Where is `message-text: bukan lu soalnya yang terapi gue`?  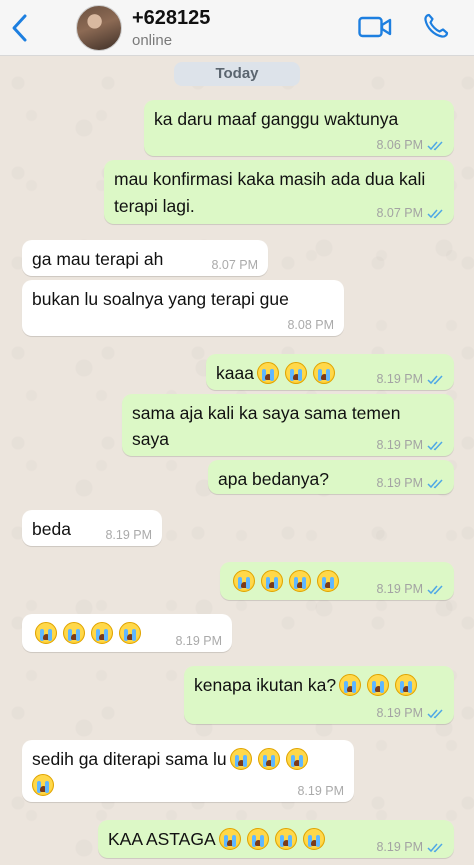
message-text: bukan lu soalnya yang terapi gue is located at coordinates (160, 299).